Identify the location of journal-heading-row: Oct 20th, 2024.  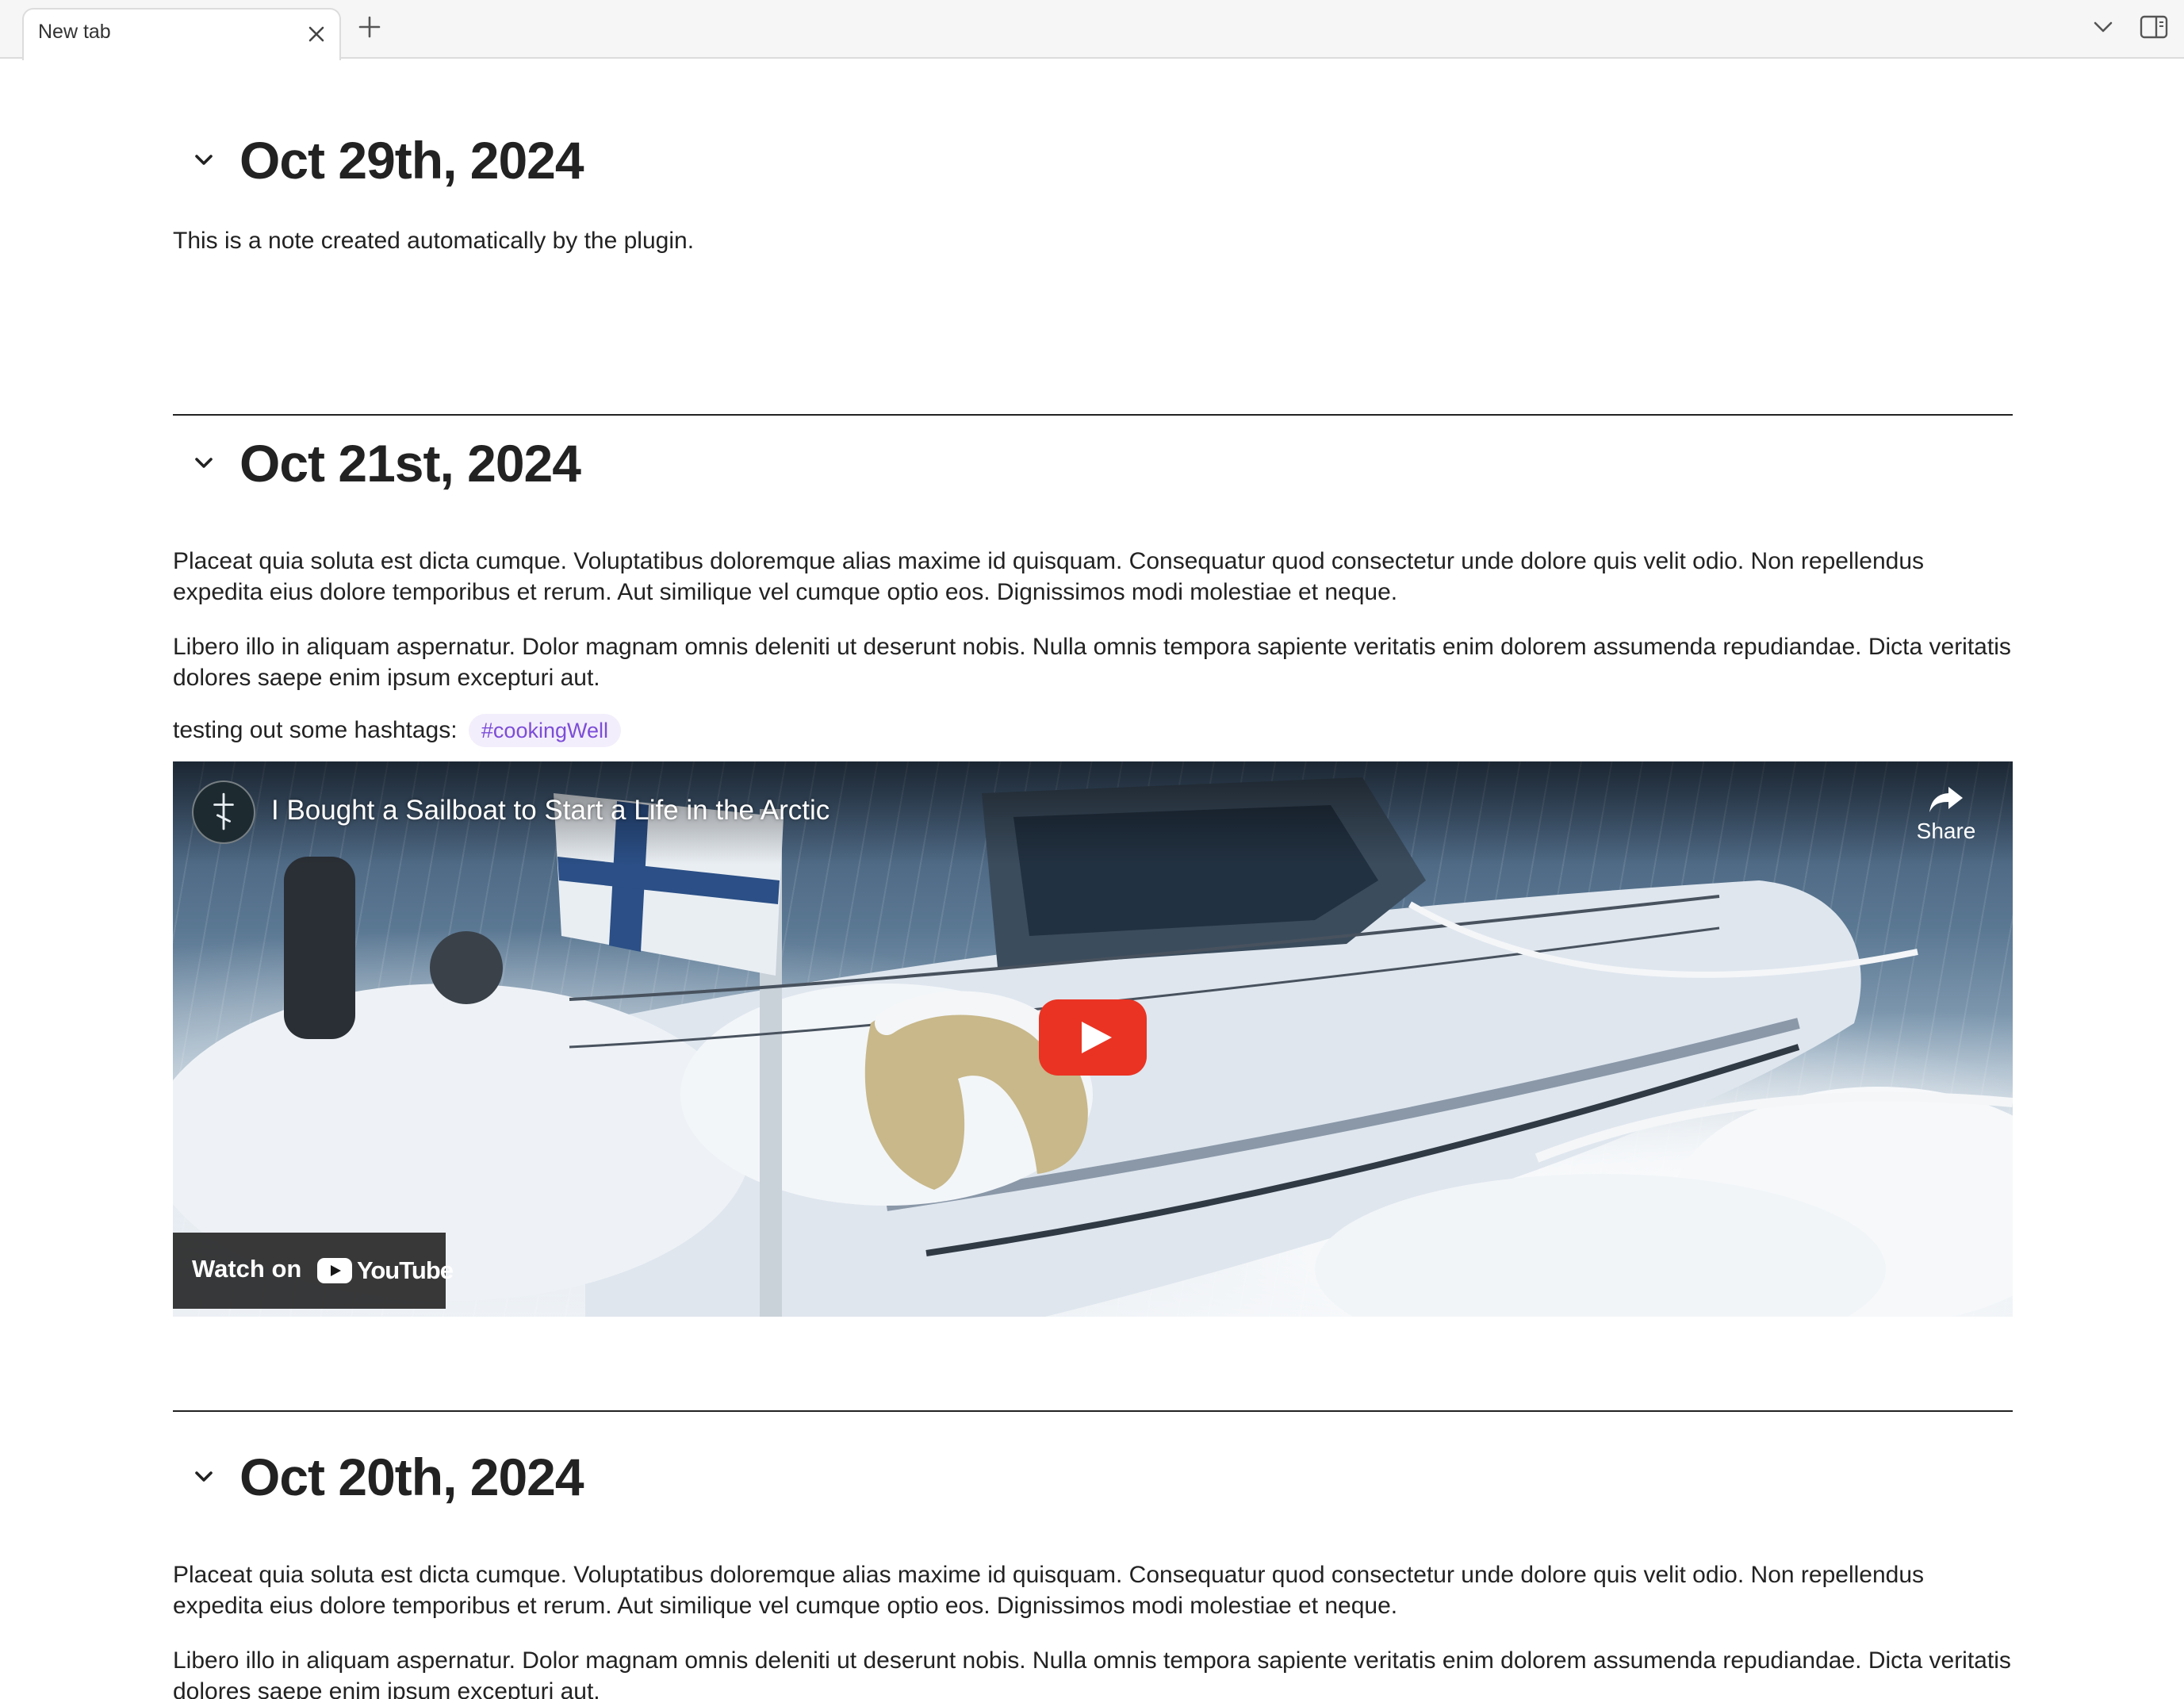
(1093, 1477).